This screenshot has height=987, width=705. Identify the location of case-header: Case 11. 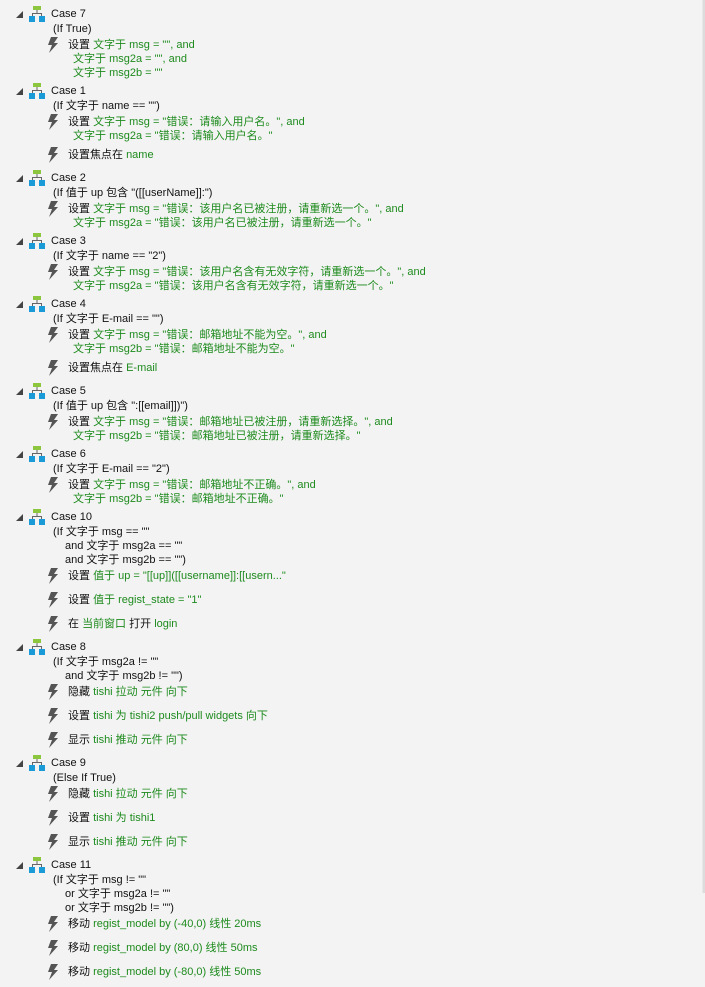
(350, 865).